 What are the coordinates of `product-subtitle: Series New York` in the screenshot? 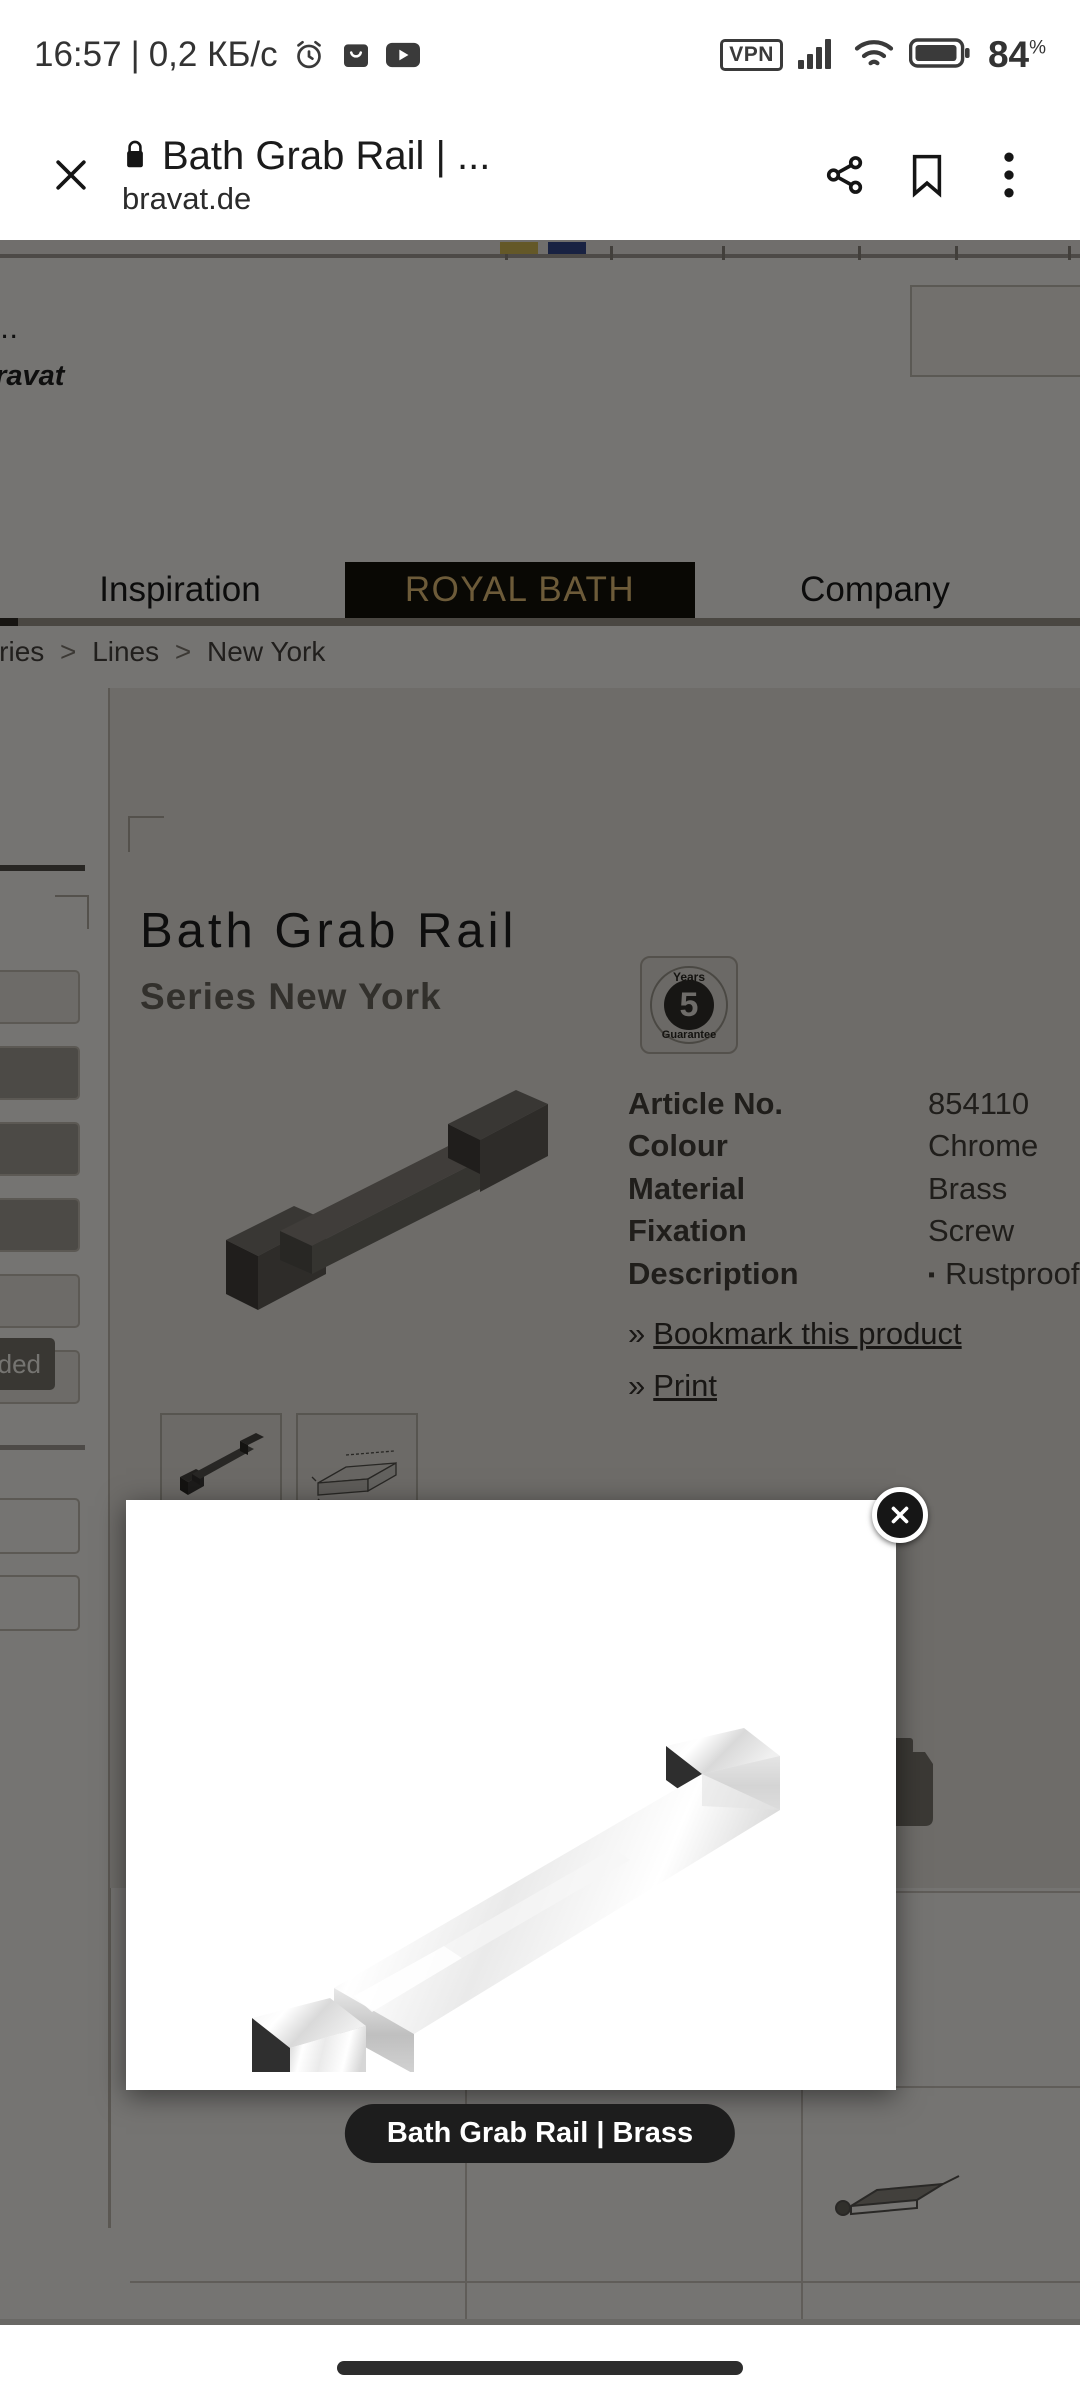 It's located at (291, 996).